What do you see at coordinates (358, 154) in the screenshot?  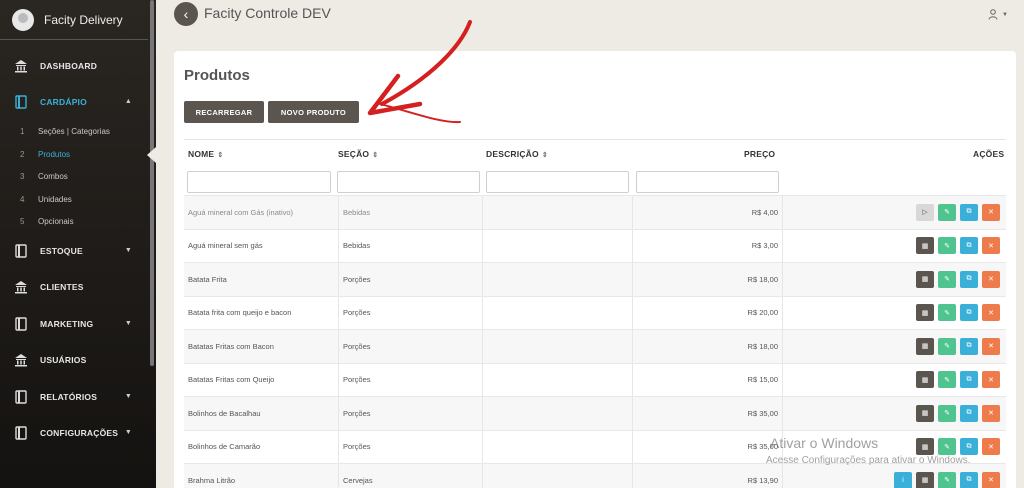 I see `column-header-section: SEÇÃO ⇕` at bounding box center [358, 154].